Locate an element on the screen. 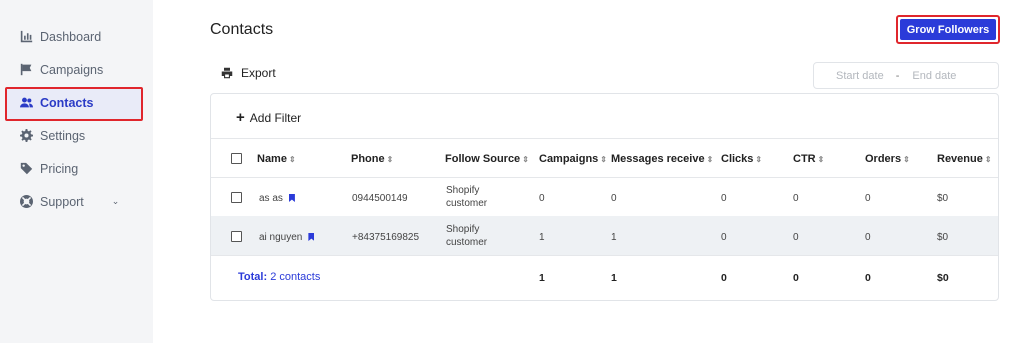  total-contacts: Total: 2 contacts is located at coordinates (279, 277).